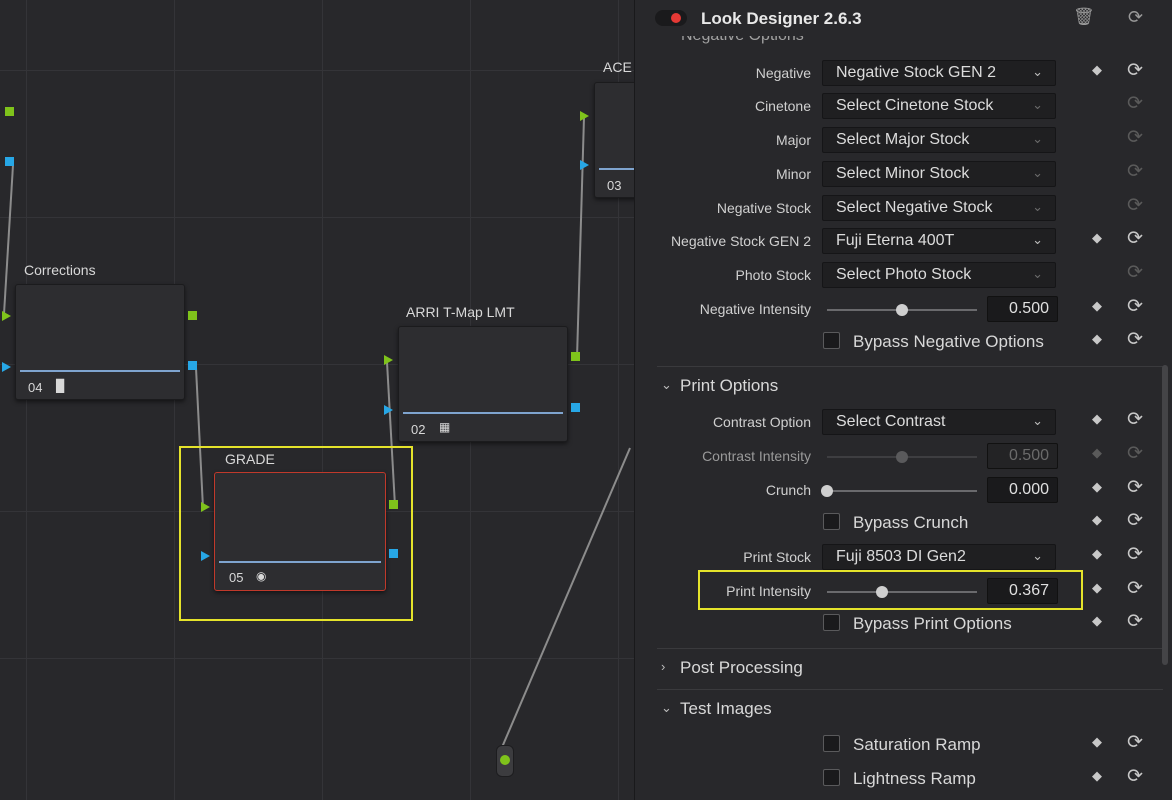 This screenshot has height=800, width=1172. What do you see at coordinates (1165, 515) in the screenshot?
I see `scrollbar` at bounding box center [1165, 515].